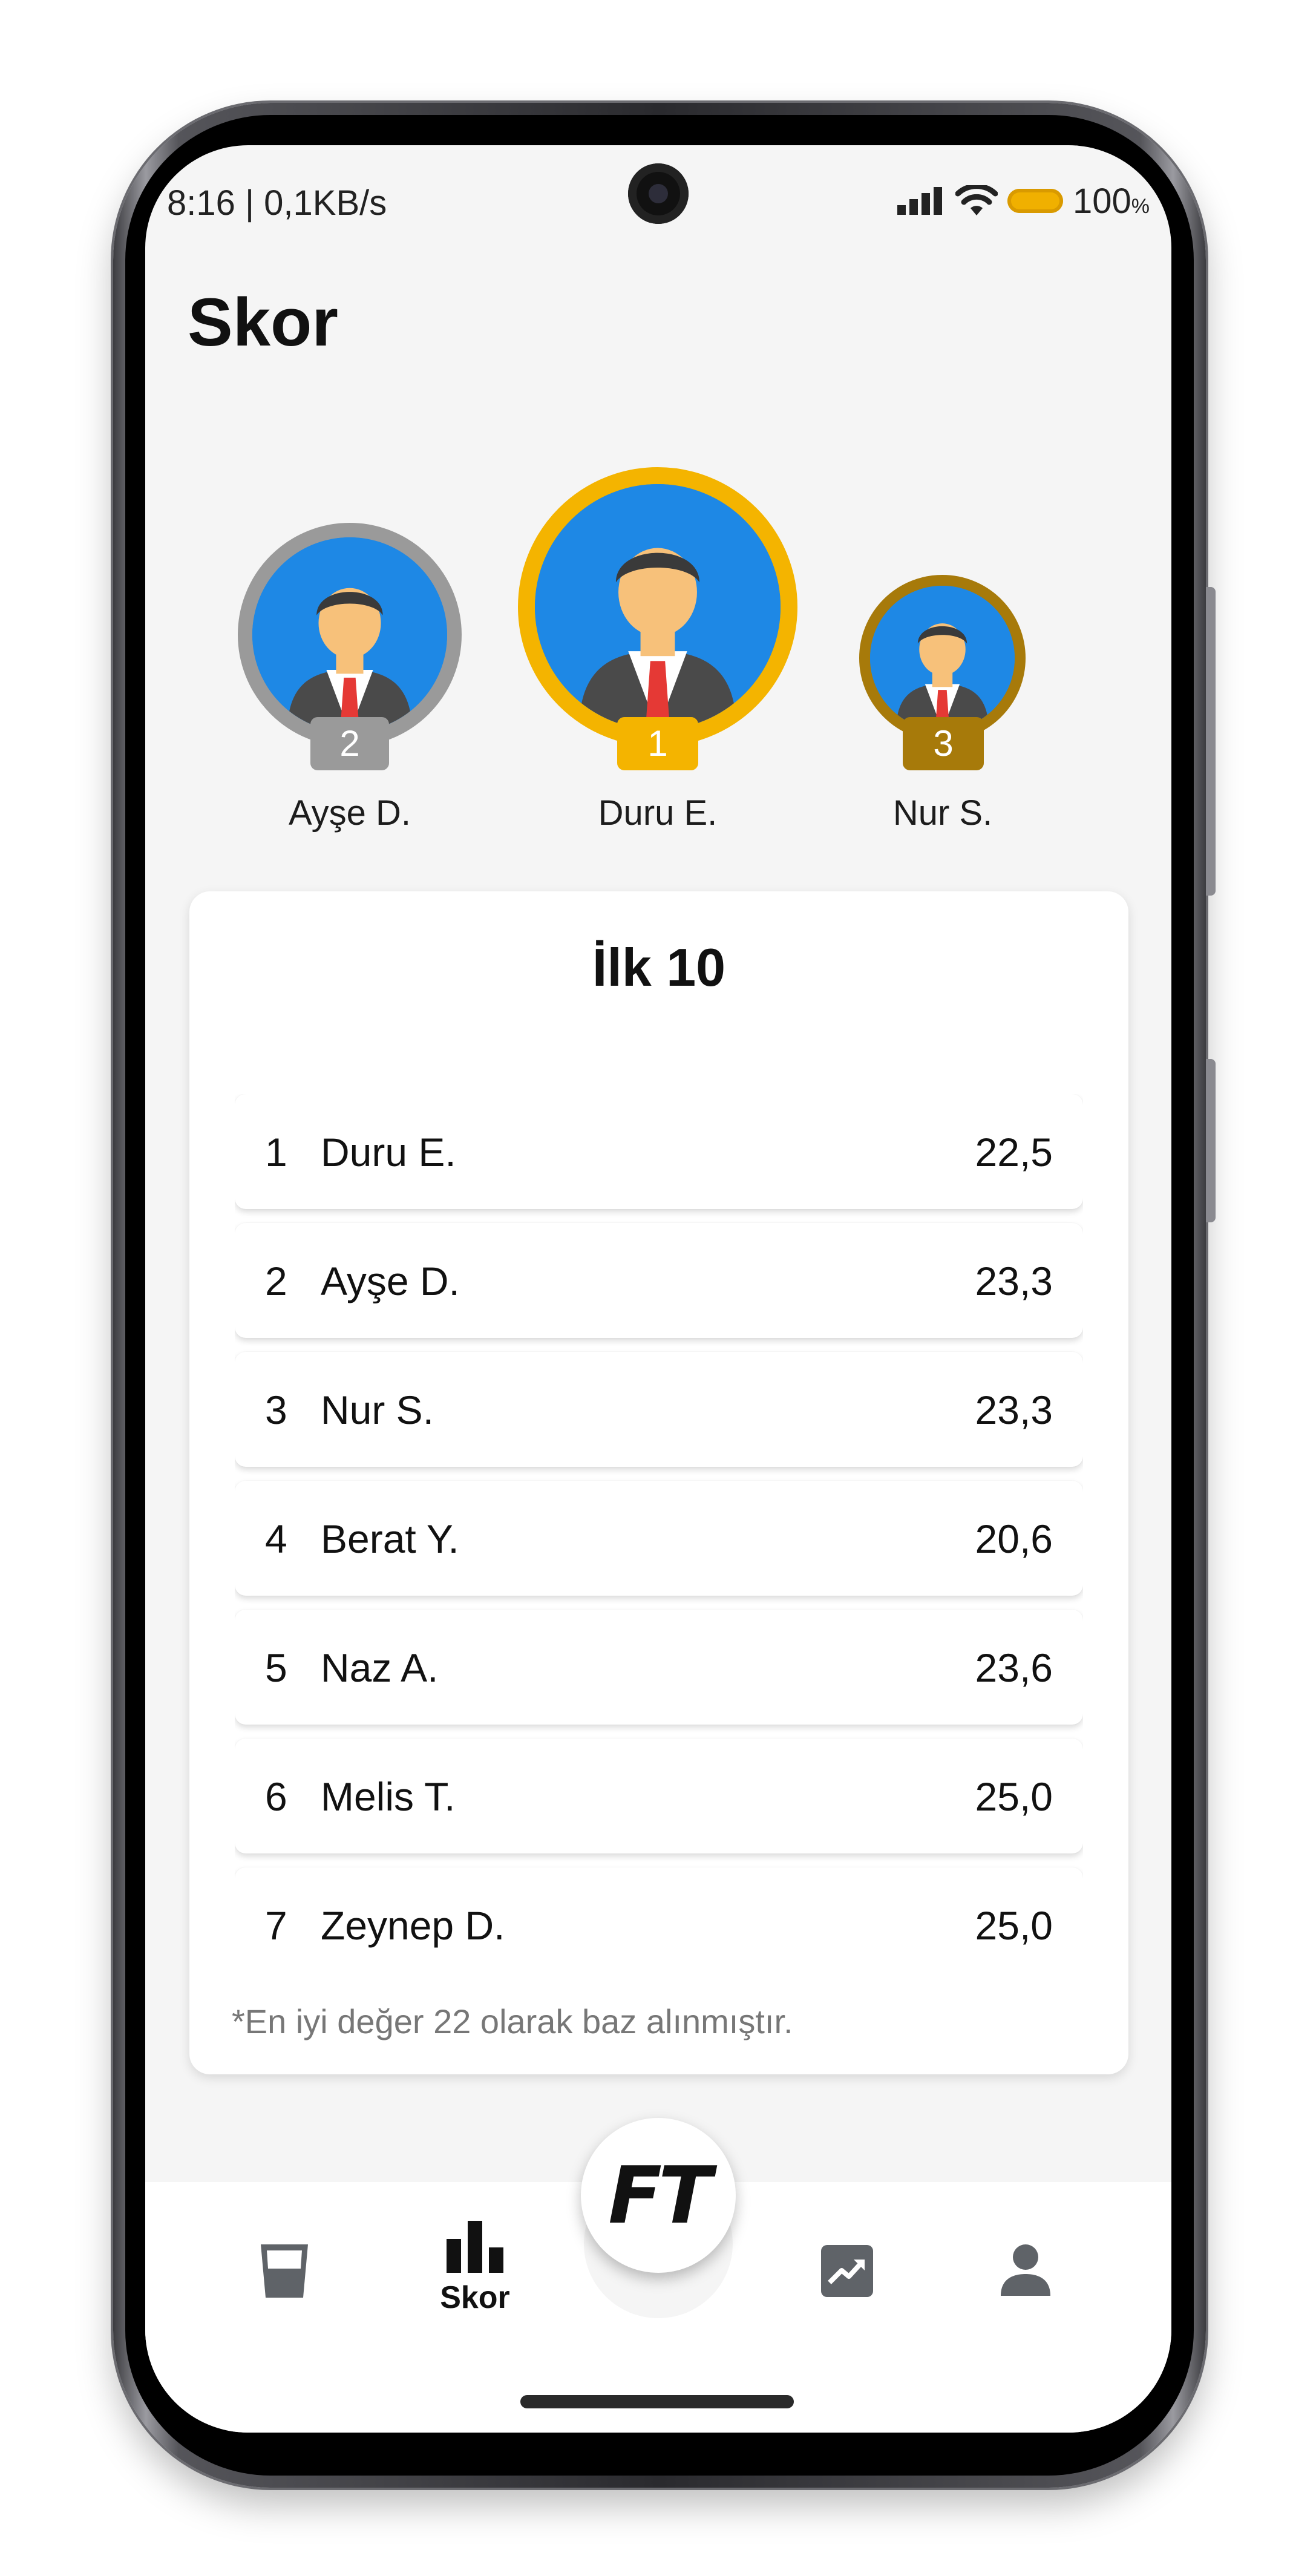  What do you see at coordinates (276, 1667) in the screenshot?
I see `row-rank: 5` at bounding box center [276, 1667].